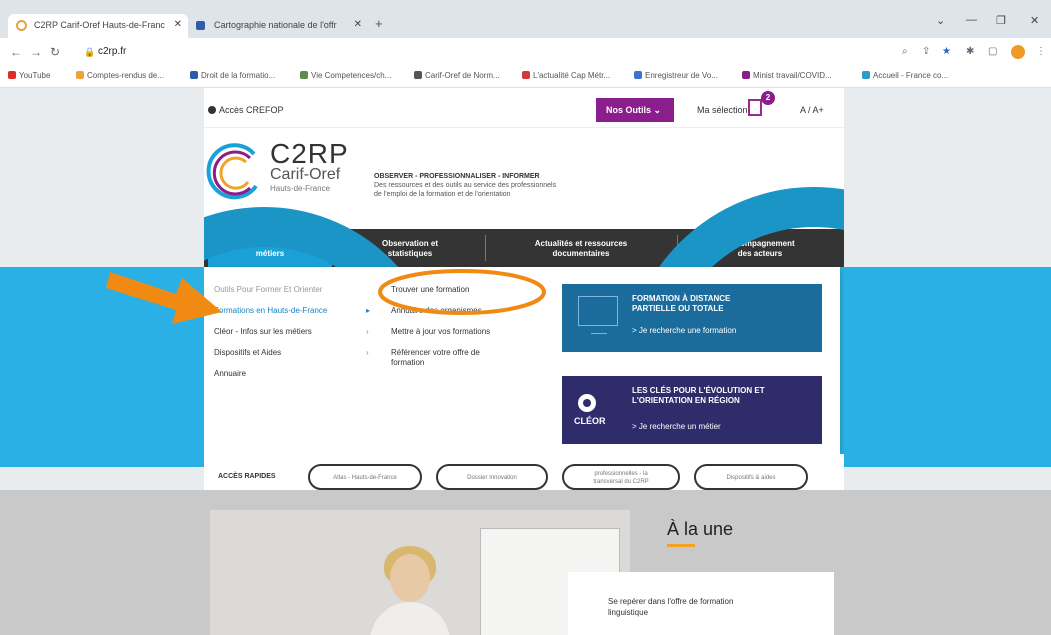  I want to click on reload-icon: ↻, so click(55, 52).